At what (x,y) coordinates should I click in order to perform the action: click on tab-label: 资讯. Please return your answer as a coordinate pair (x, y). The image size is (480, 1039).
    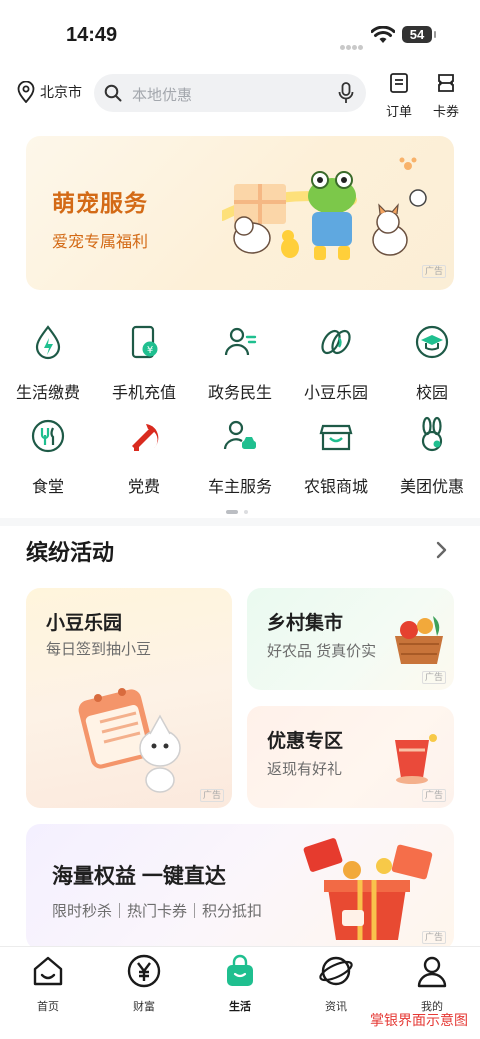
    Looking at the image, I should click on (336, 1007).